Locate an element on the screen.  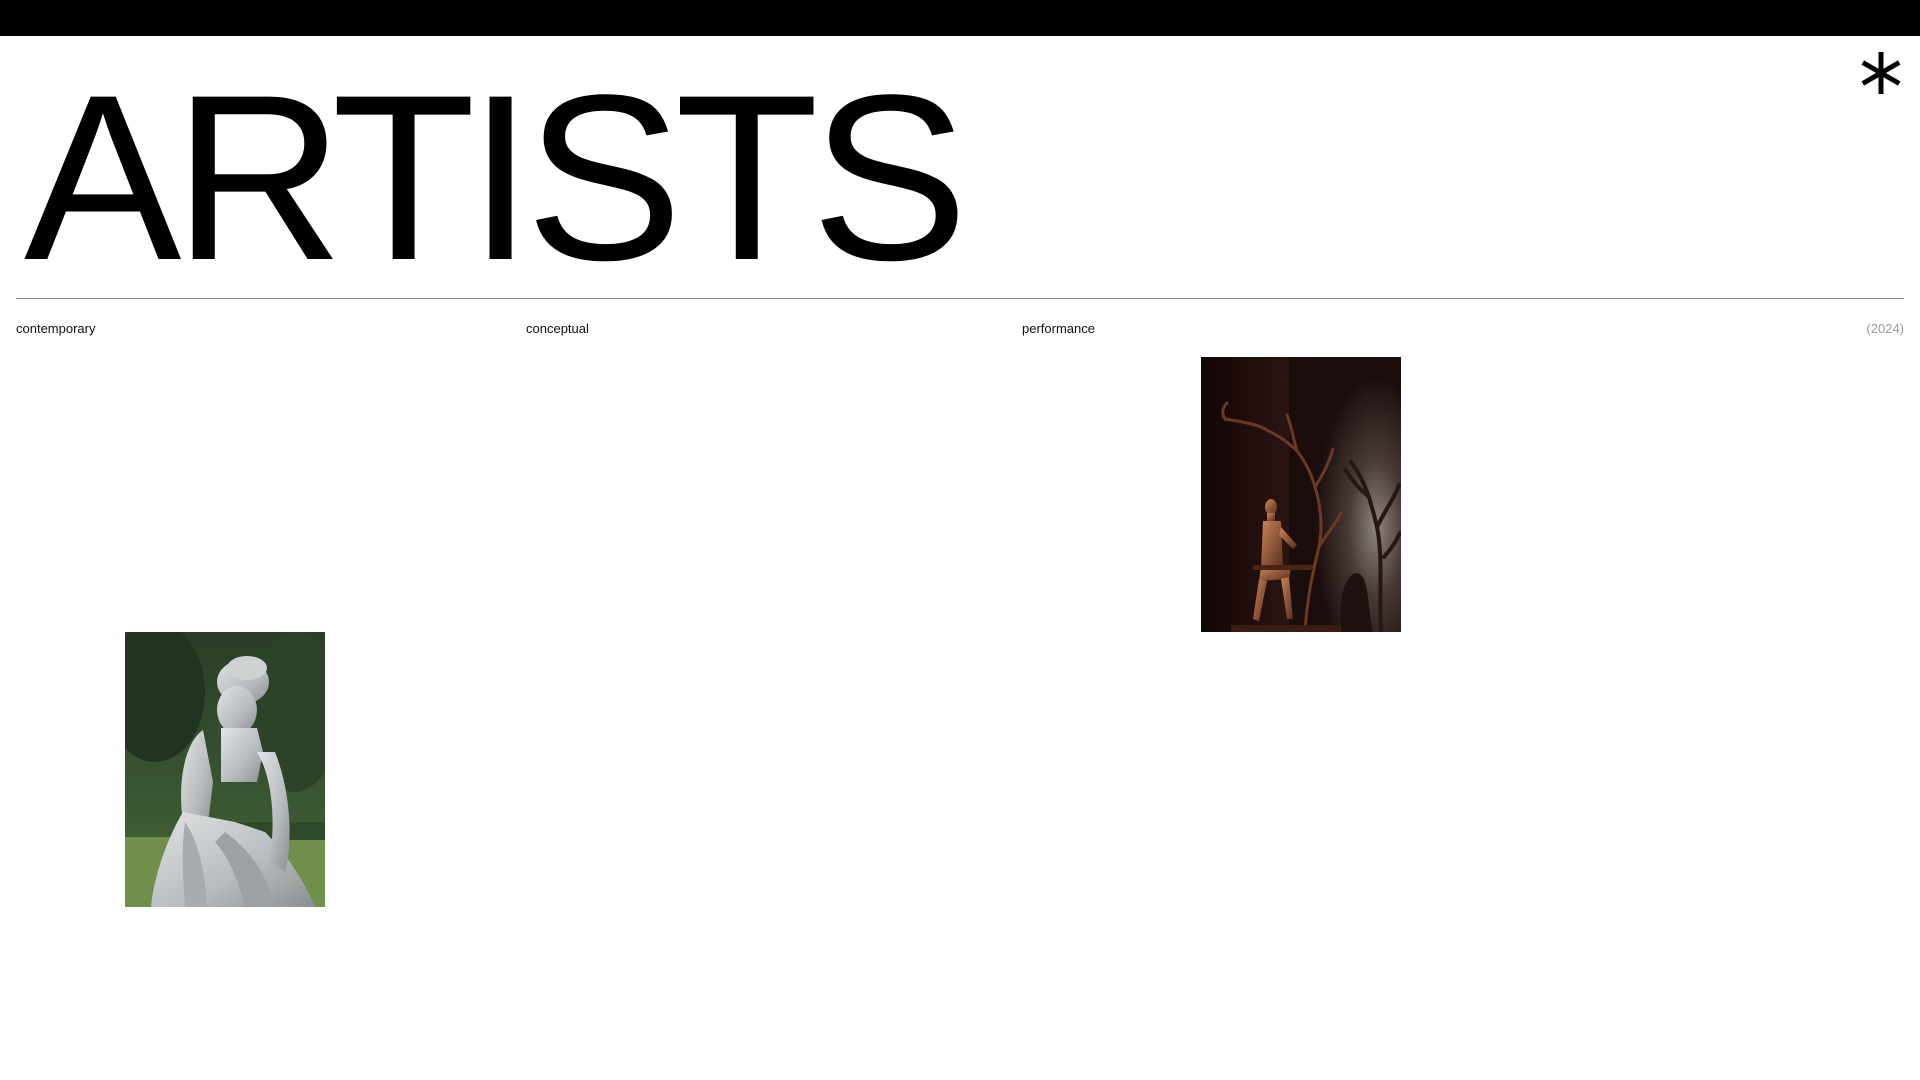
filter-conceptual: conceptual is located at coordinates (557, 329).